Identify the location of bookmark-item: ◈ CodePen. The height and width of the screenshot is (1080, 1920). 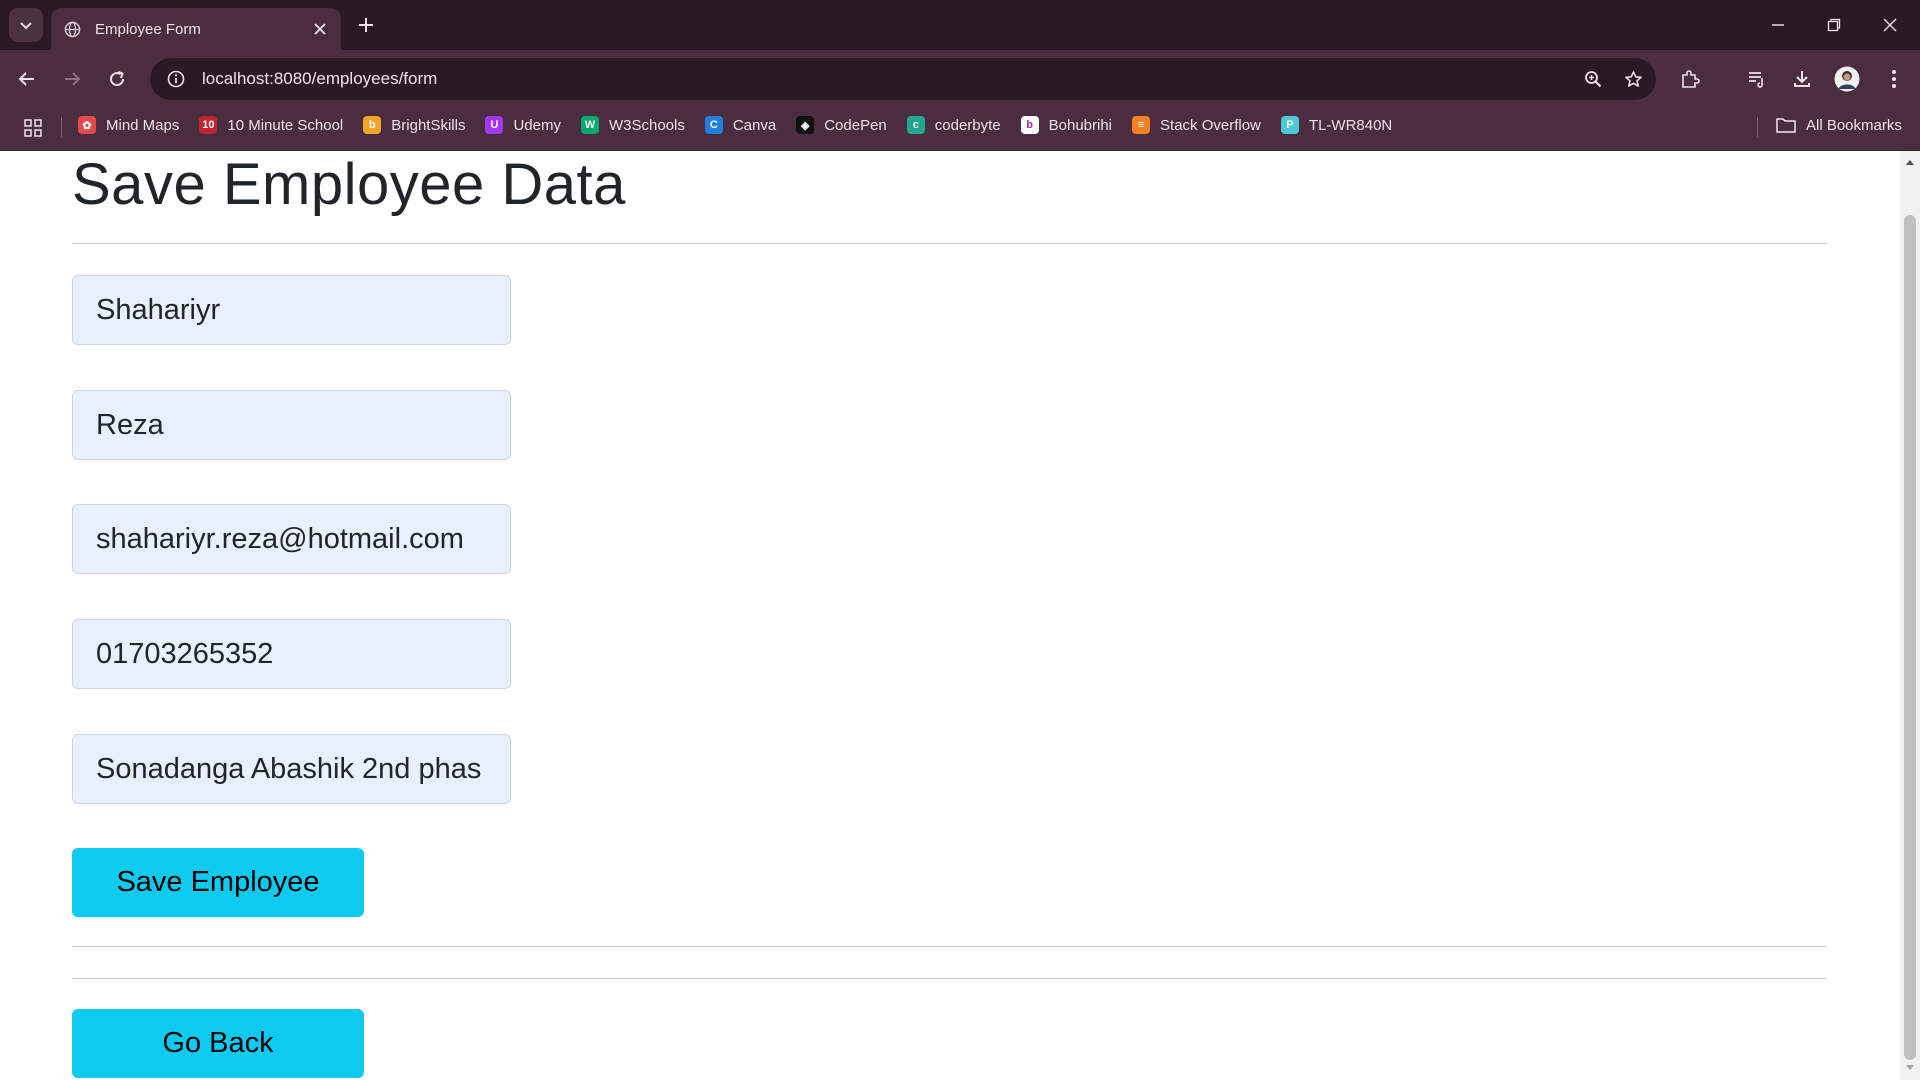
(841, 125).